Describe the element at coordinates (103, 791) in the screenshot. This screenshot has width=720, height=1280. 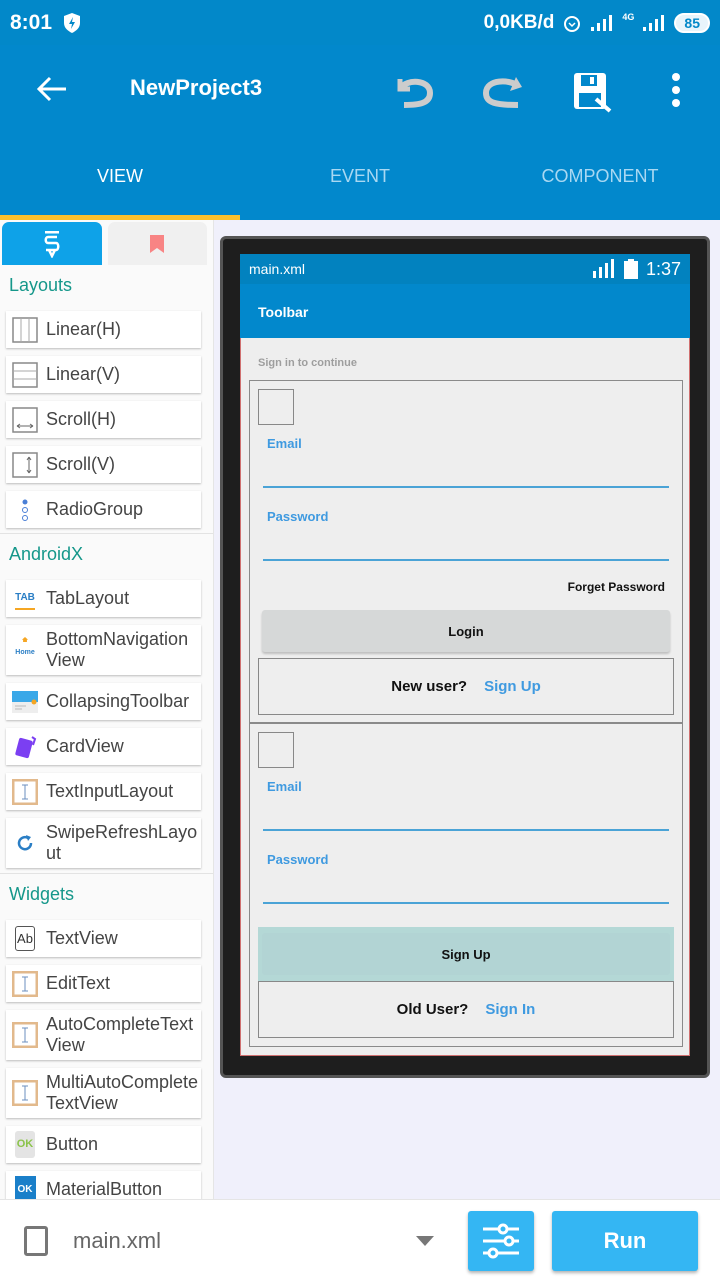
I see `palette-item-textinputlayout: TextInputLayout` at that location.